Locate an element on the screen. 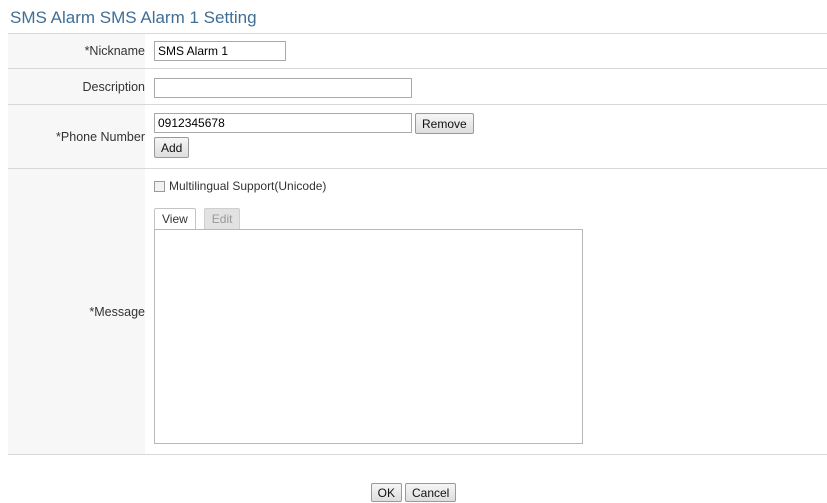 This screenshot has width=827, height=503. description-field-cell is located at coordinates (486, 86).